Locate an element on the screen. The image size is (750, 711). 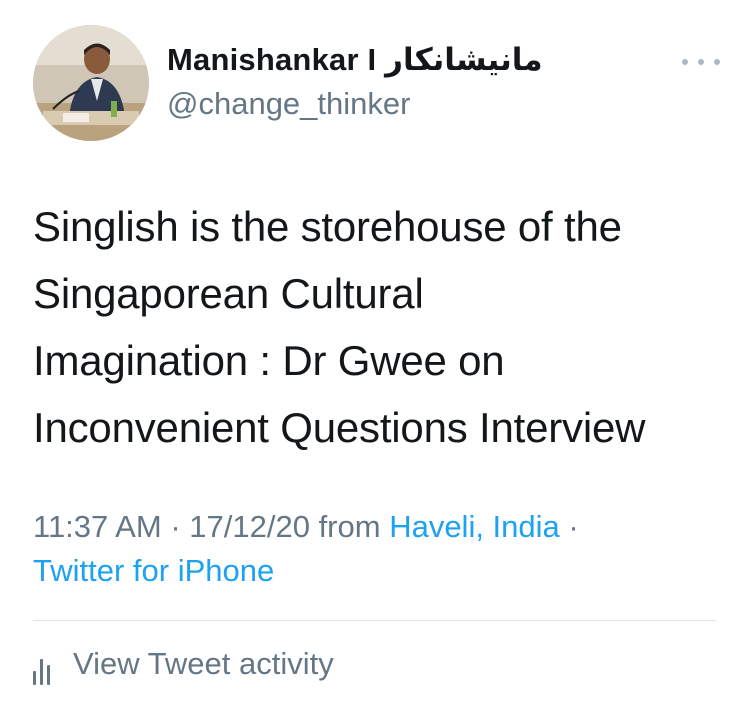
view-tweet-activity-button: View Tweet activity is located at coordinates (183, 664).